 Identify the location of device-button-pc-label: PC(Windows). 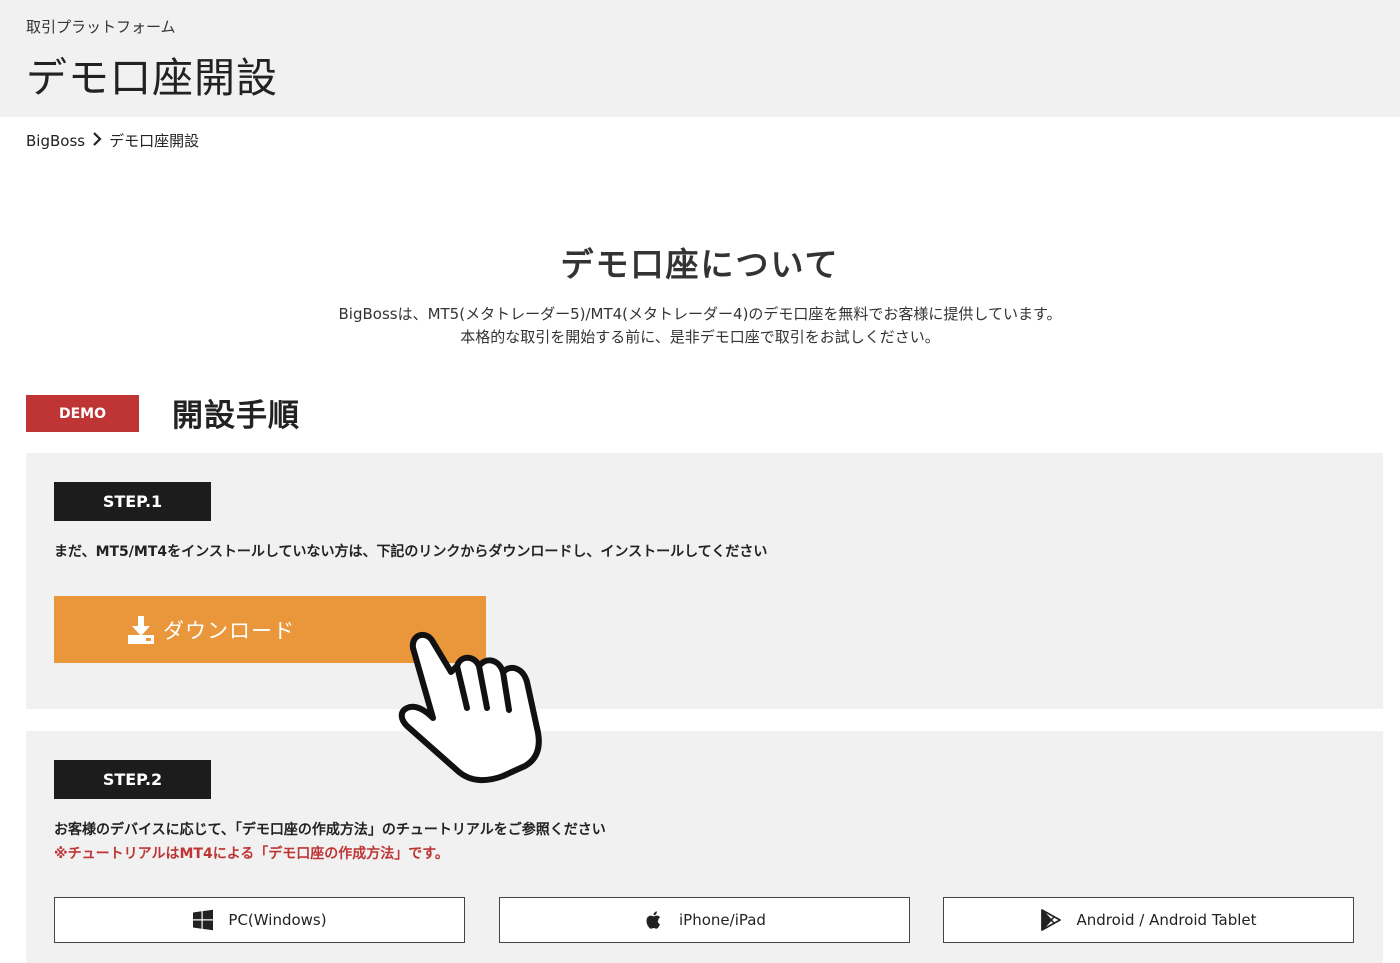
(277, 920).